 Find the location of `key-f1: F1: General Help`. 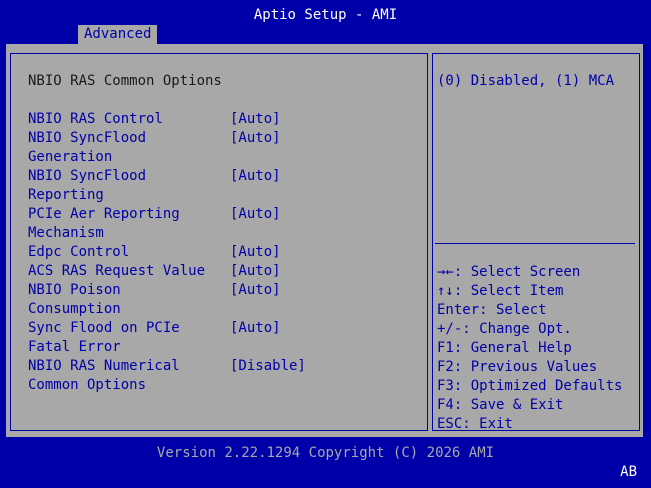

key-f1: F1: General Help is located at coordinates (504, 348).